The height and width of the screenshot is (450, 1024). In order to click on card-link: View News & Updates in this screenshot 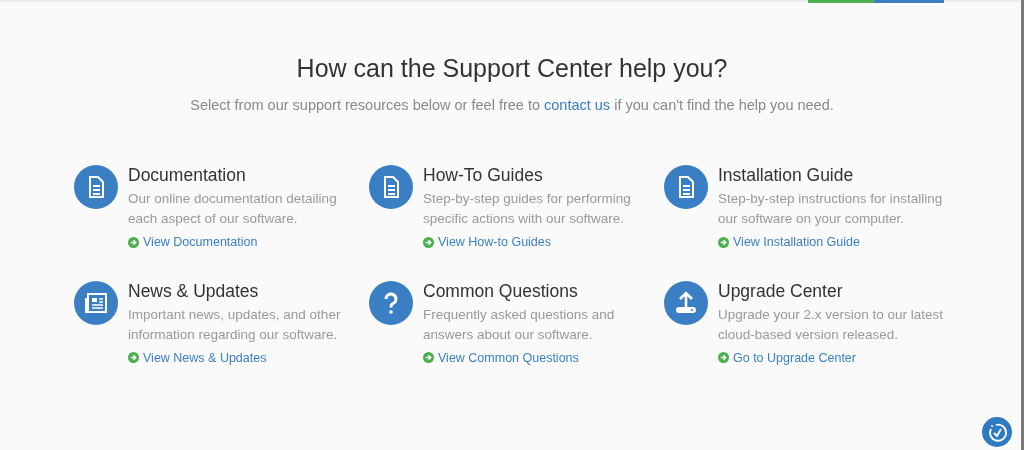, I will do `click(197, 357)`.